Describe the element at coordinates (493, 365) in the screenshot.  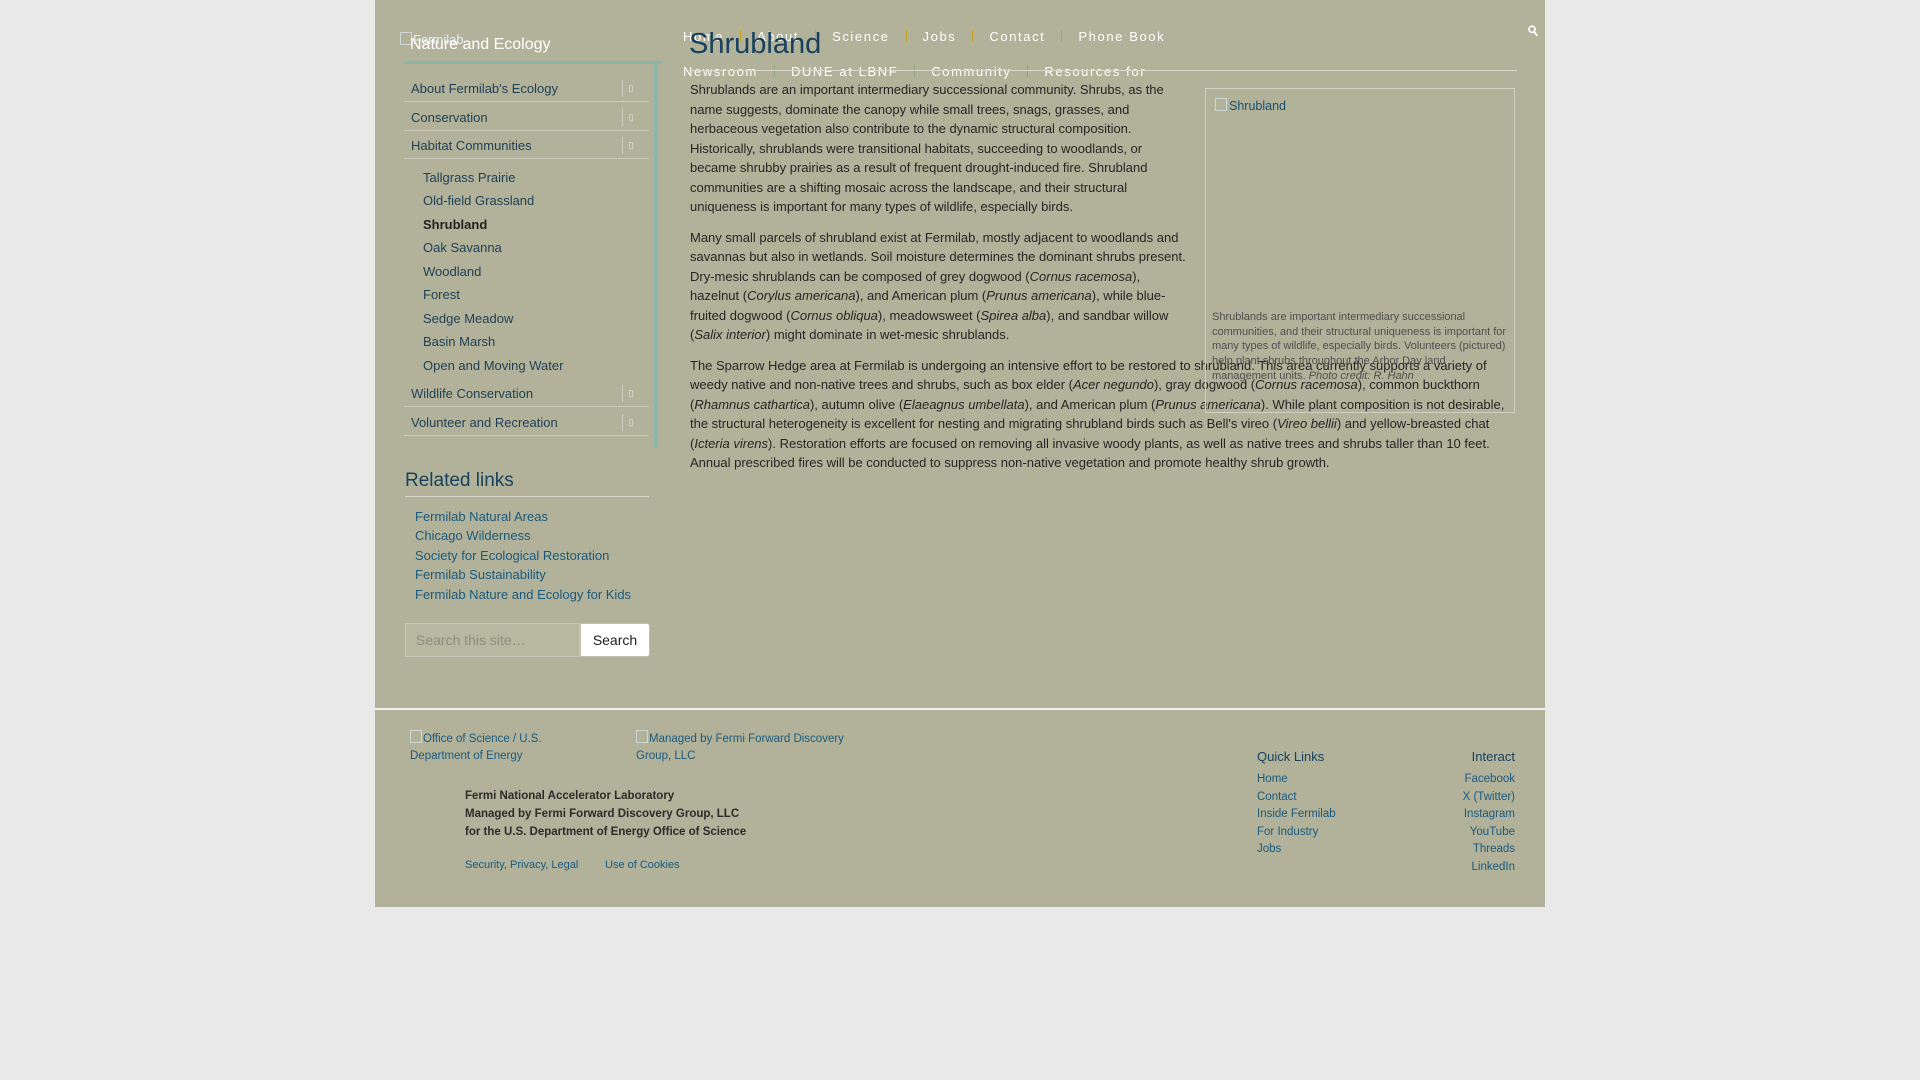
I see `sidebar-subitem-open-and-moving-water: Open and Moving Water` at that location.